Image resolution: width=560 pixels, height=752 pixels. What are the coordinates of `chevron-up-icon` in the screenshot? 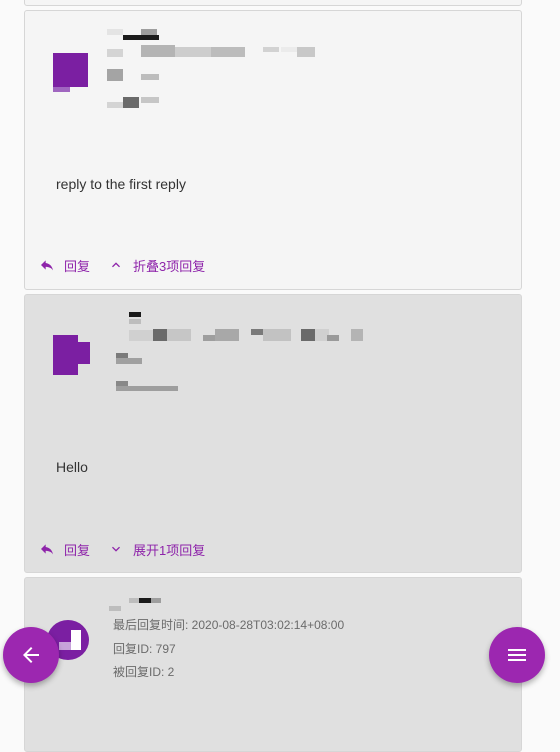 It's located at (116, 265).